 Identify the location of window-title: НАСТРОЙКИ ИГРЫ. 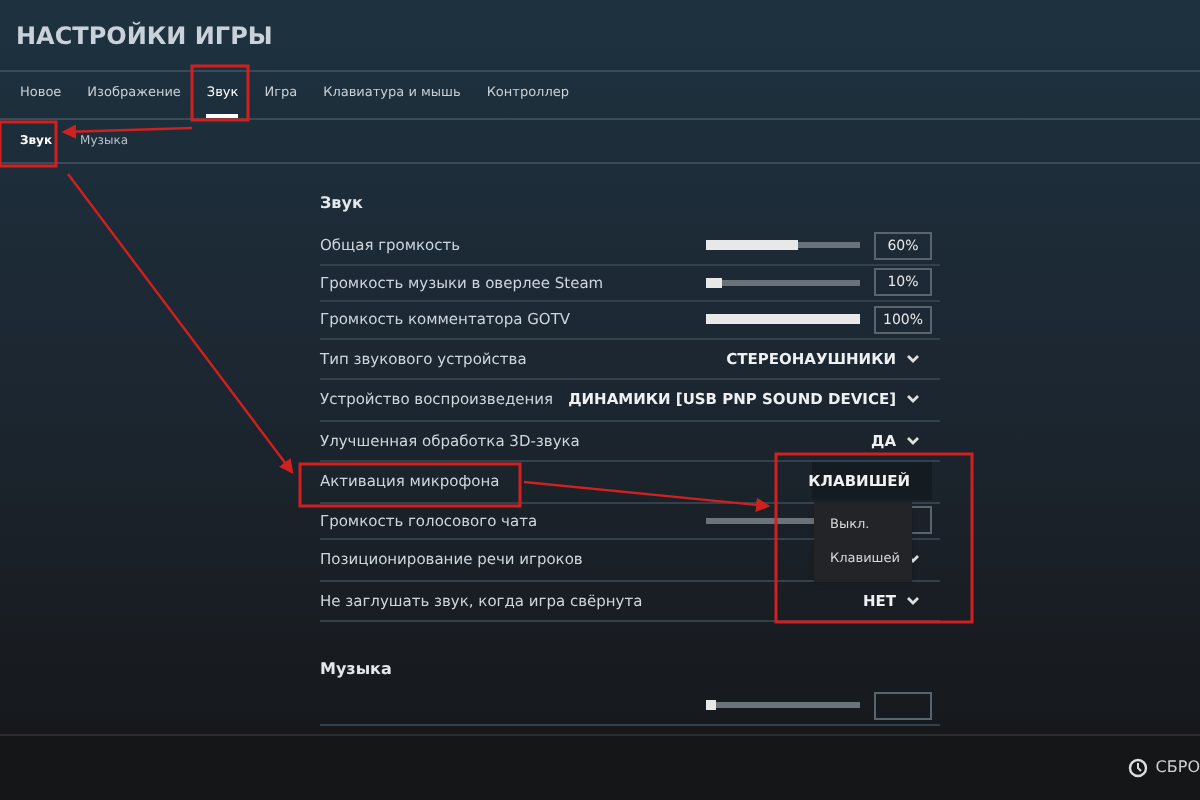
(144, 36).